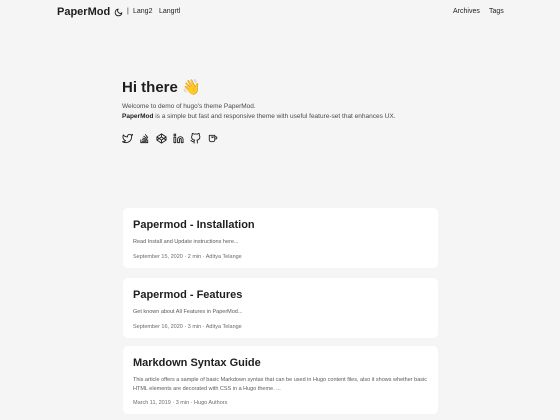 The height and width of the screenshot is (420, 560). What do you see at coordinates (280, 363) in the screenshot?
I see `post-title: Markdown Syntax Guide` at bounding box center [280, 363].